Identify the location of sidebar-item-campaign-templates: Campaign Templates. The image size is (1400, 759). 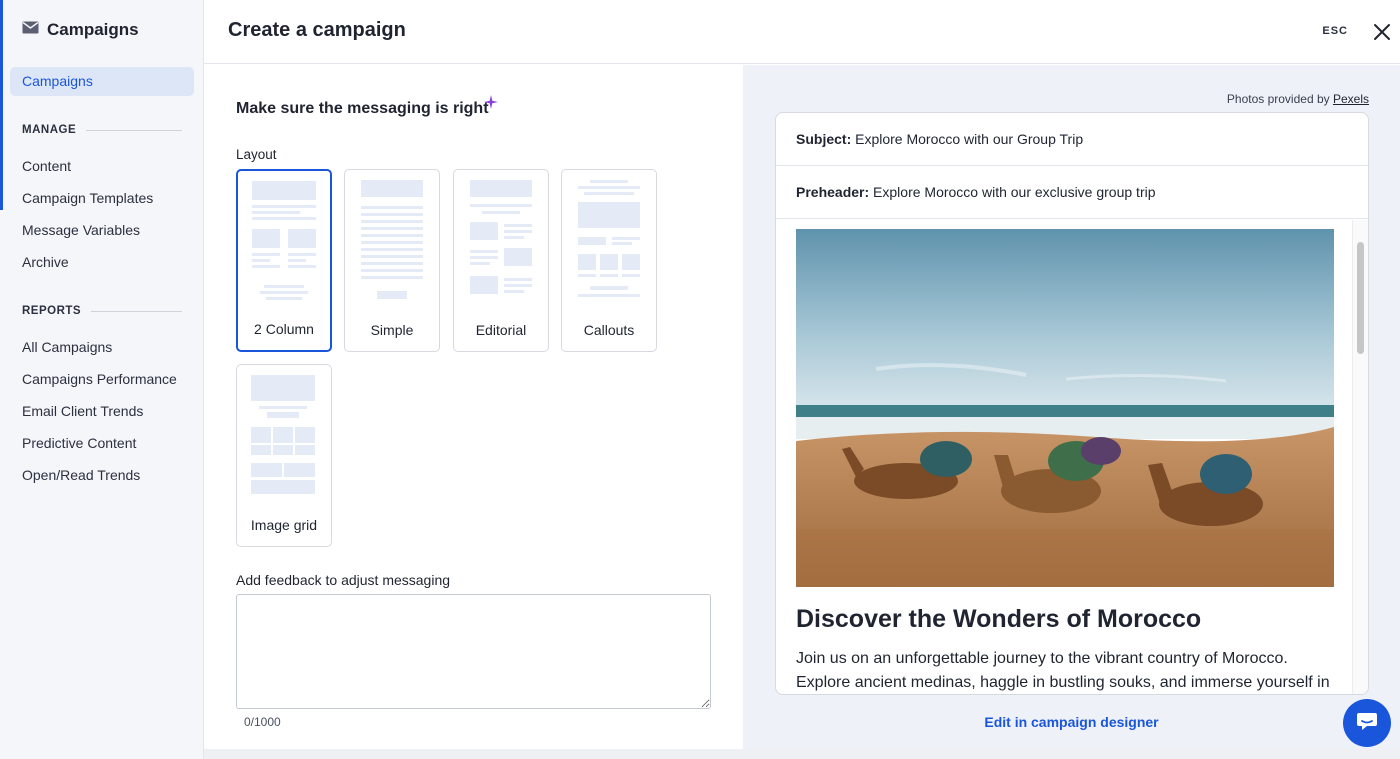
(87, 198).